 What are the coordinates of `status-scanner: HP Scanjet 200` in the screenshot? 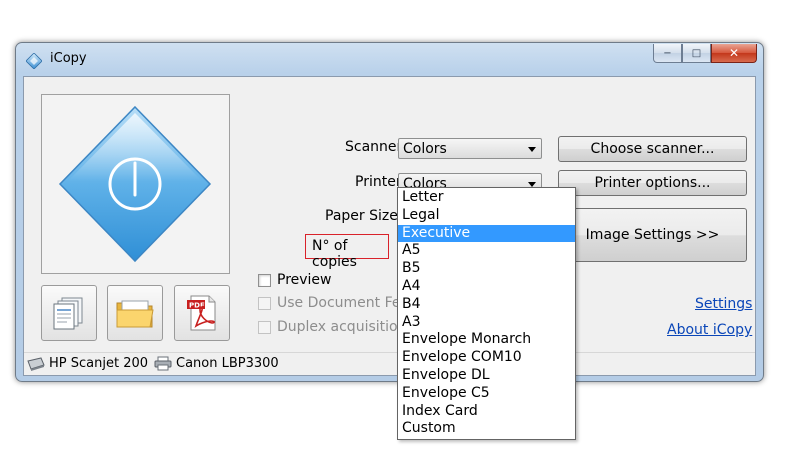 It's located at (87, 363).